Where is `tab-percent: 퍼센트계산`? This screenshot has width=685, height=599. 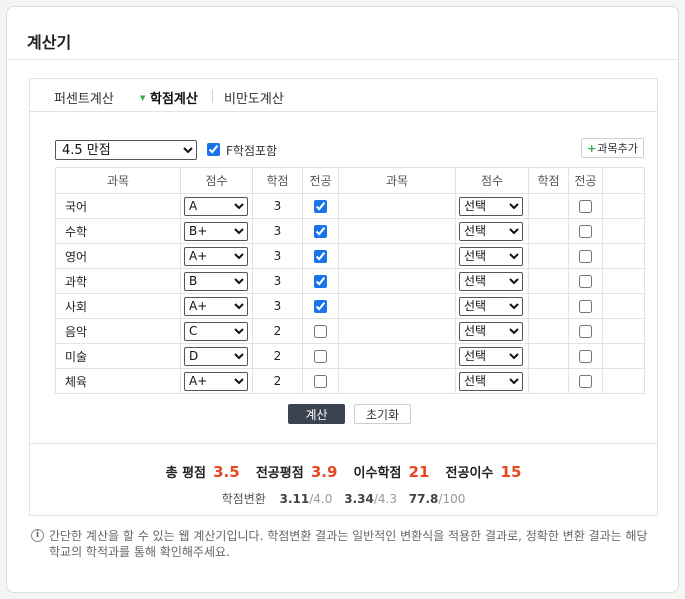 tab-percent: 퍼센트계산 is located at coordinates (84, 97).